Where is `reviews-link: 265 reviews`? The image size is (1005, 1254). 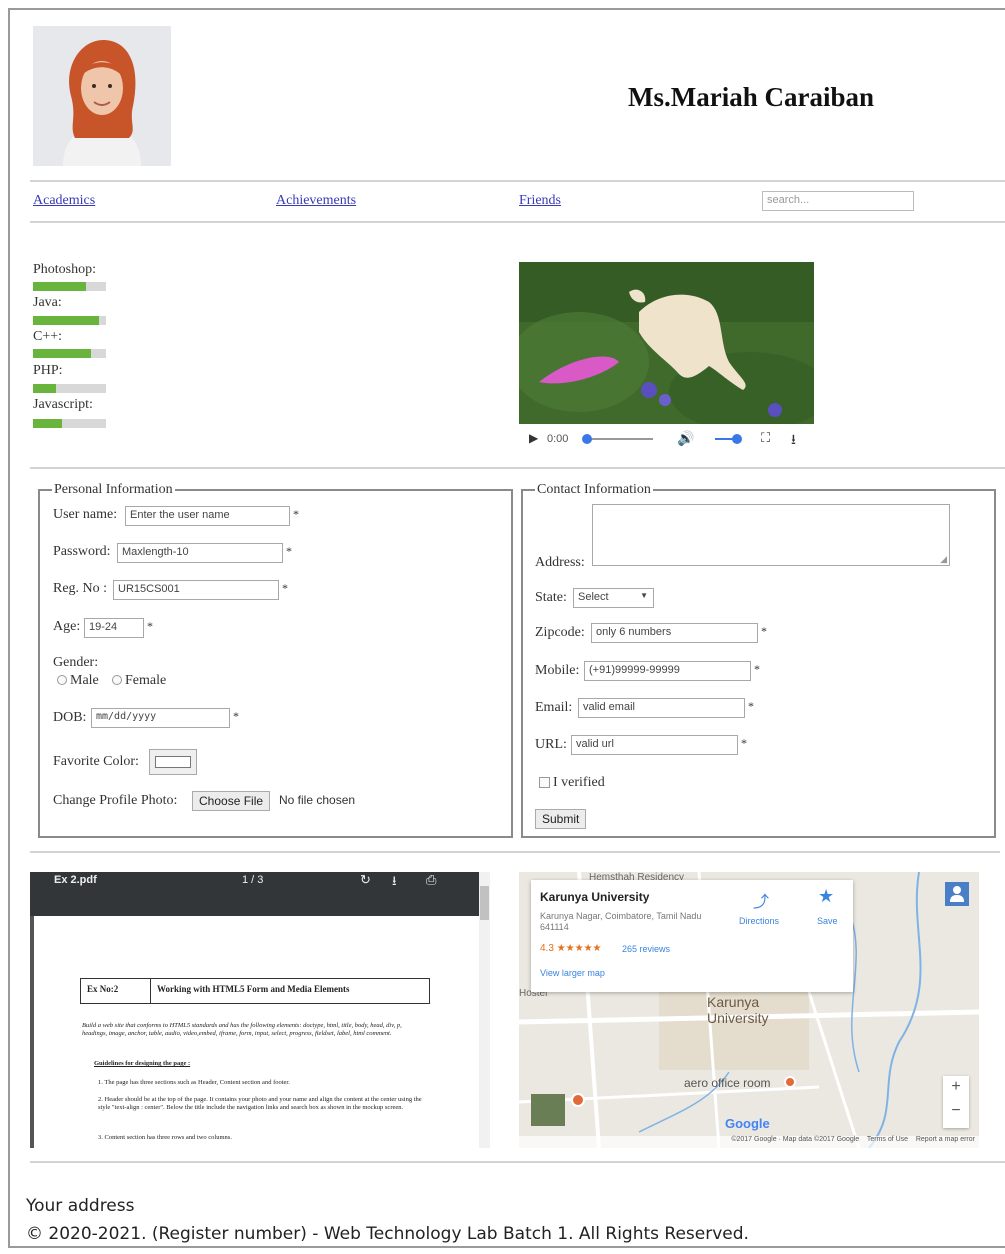
reviews-link: 265 reviews is located at coordinates (646, 949).